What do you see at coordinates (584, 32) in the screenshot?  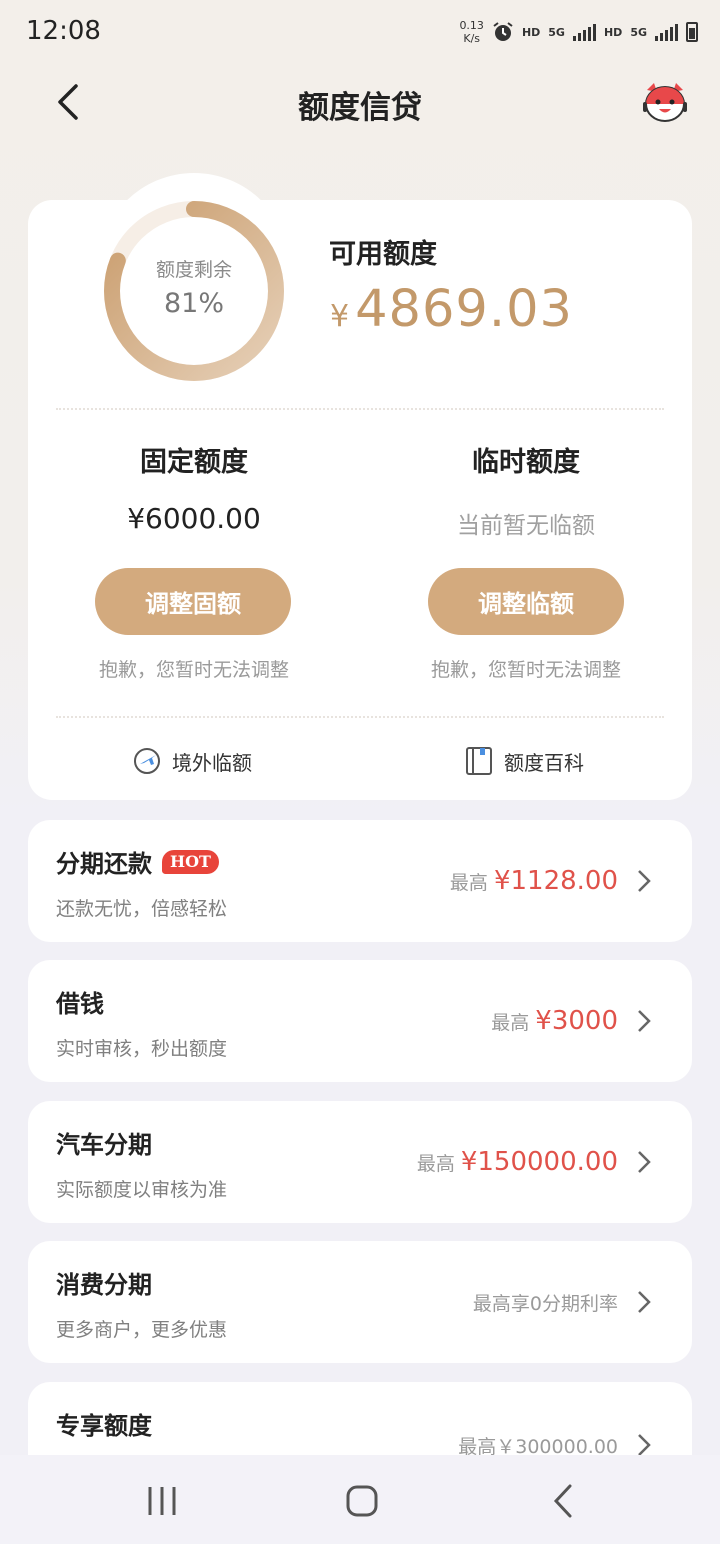 I see `signal-icon` at bounding box center [584, 32].